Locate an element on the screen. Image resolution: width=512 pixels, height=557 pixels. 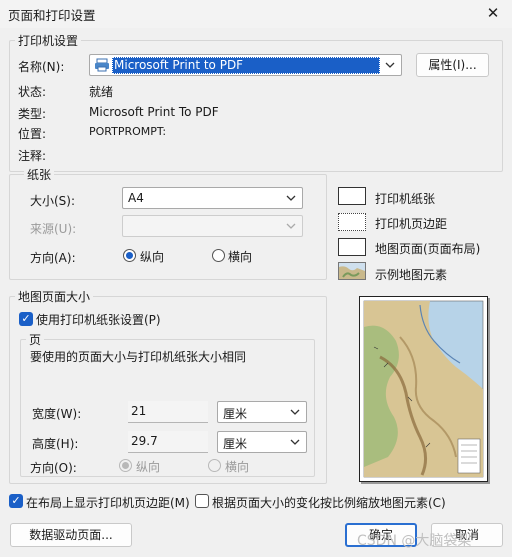
paper-landscape-label: 横向 is located at coordinates (240, 257).